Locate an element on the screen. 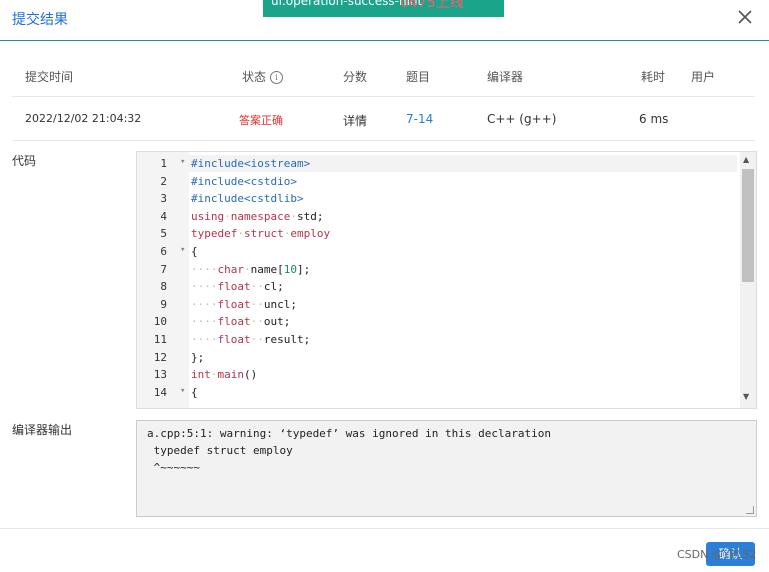 Image resolution: width=769 pixels, height=572 pixels. header-compiler: 编译器 is located at coordinates (505, 77).